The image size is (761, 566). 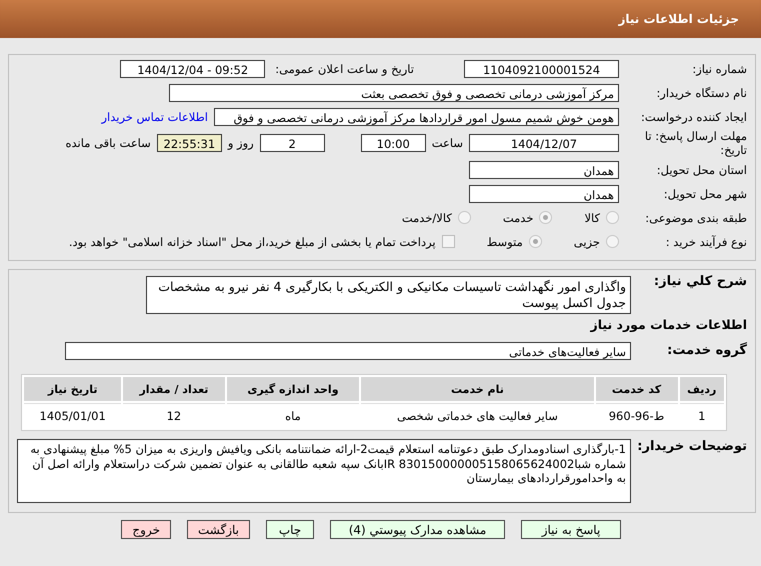 I want to click on buyer-contact-link: اطلاعات تماس خریدار, so click(x=154, y=117).